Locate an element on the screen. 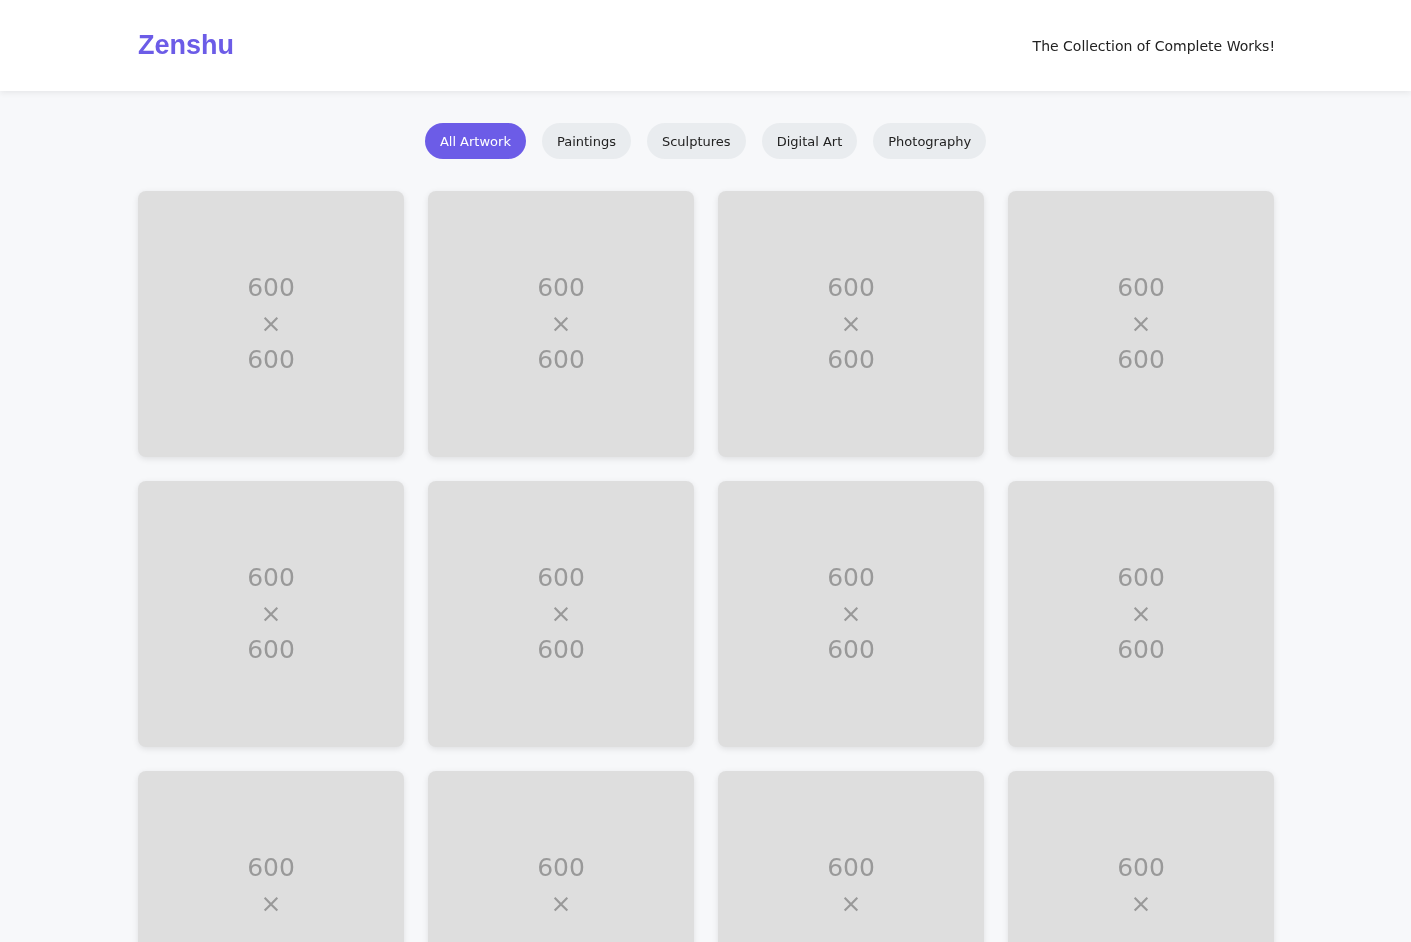  filter-tab: Digital Art is located at coordinates (809, 141).